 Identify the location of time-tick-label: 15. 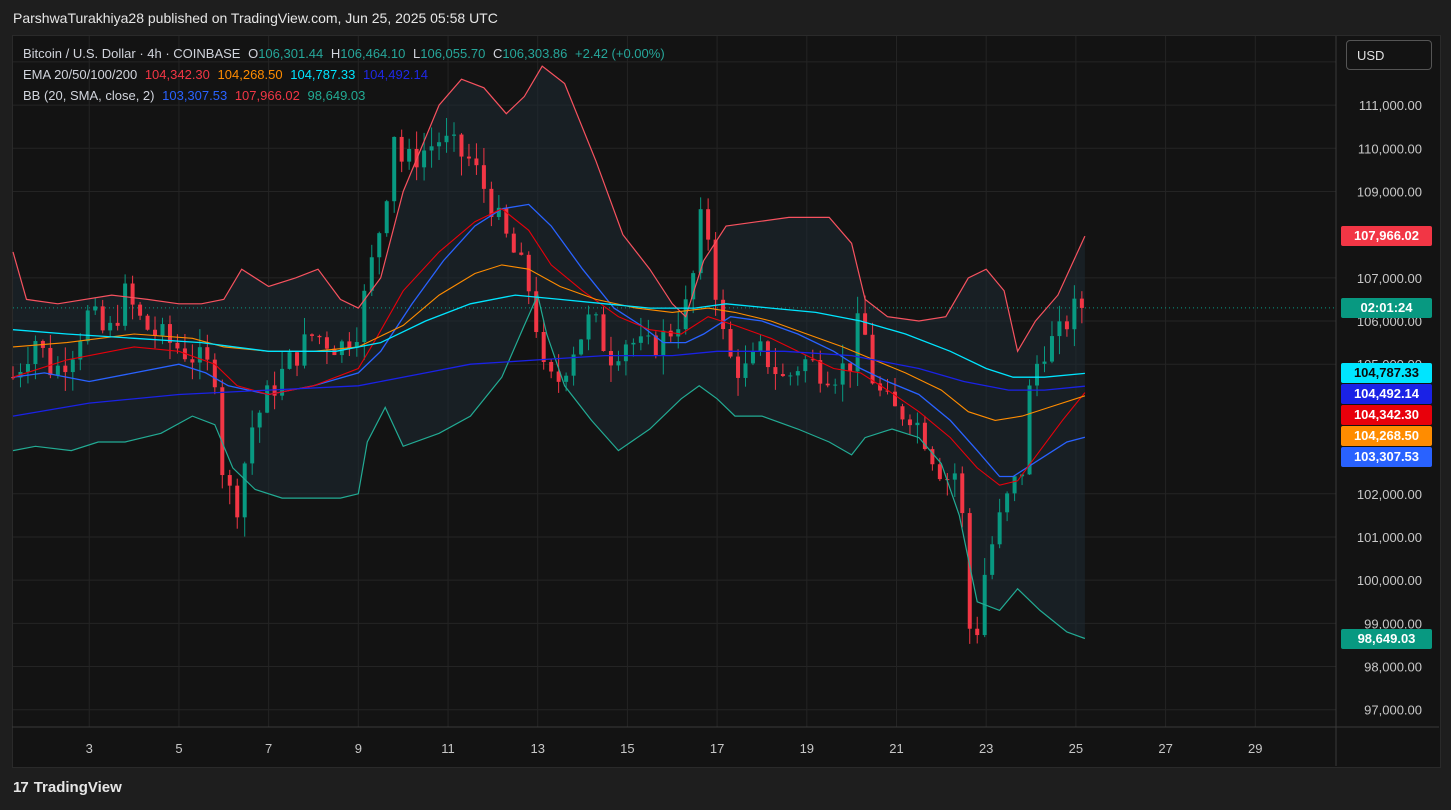
(627, 748).